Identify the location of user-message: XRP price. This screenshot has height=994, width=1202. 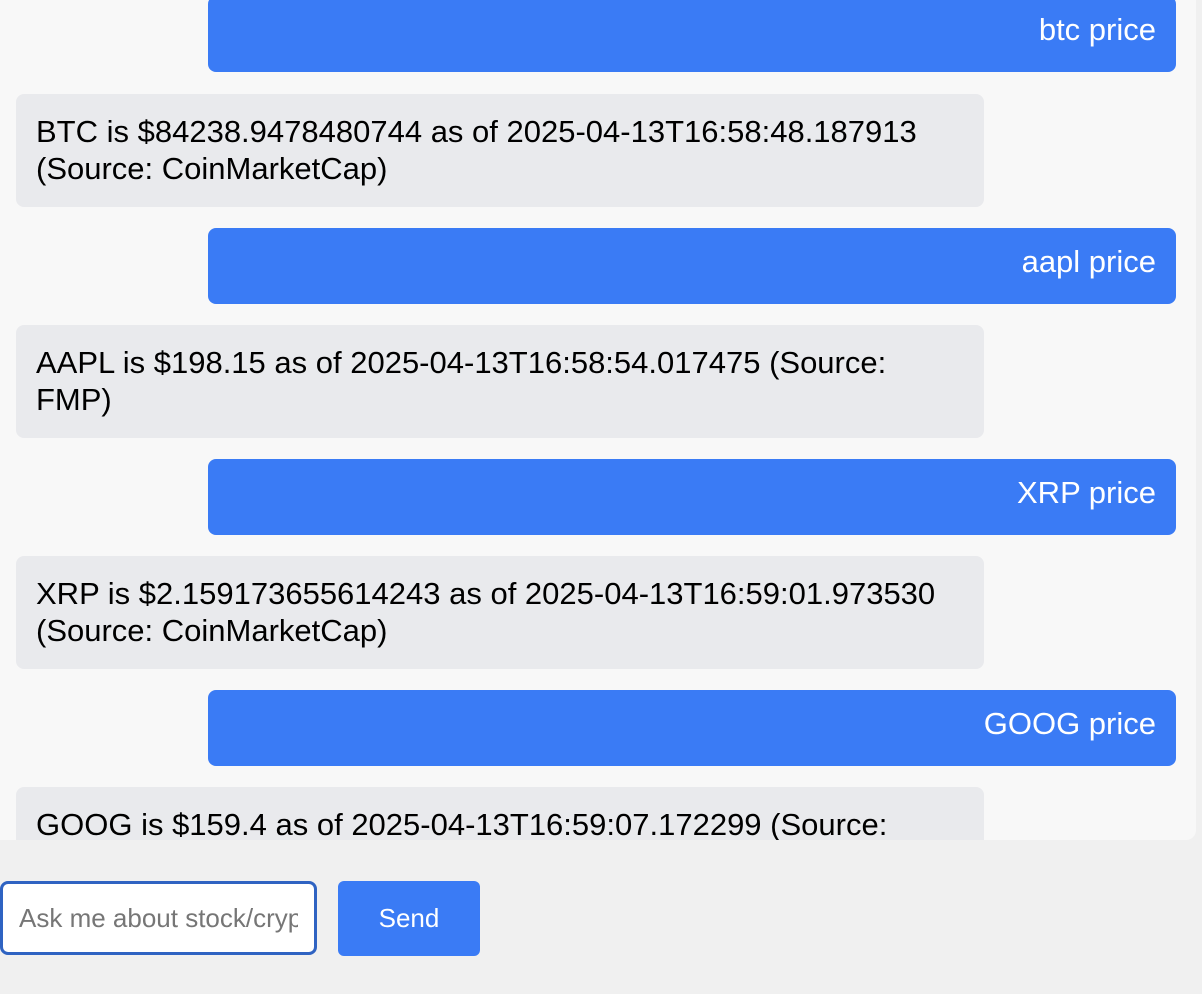
(692, 497).